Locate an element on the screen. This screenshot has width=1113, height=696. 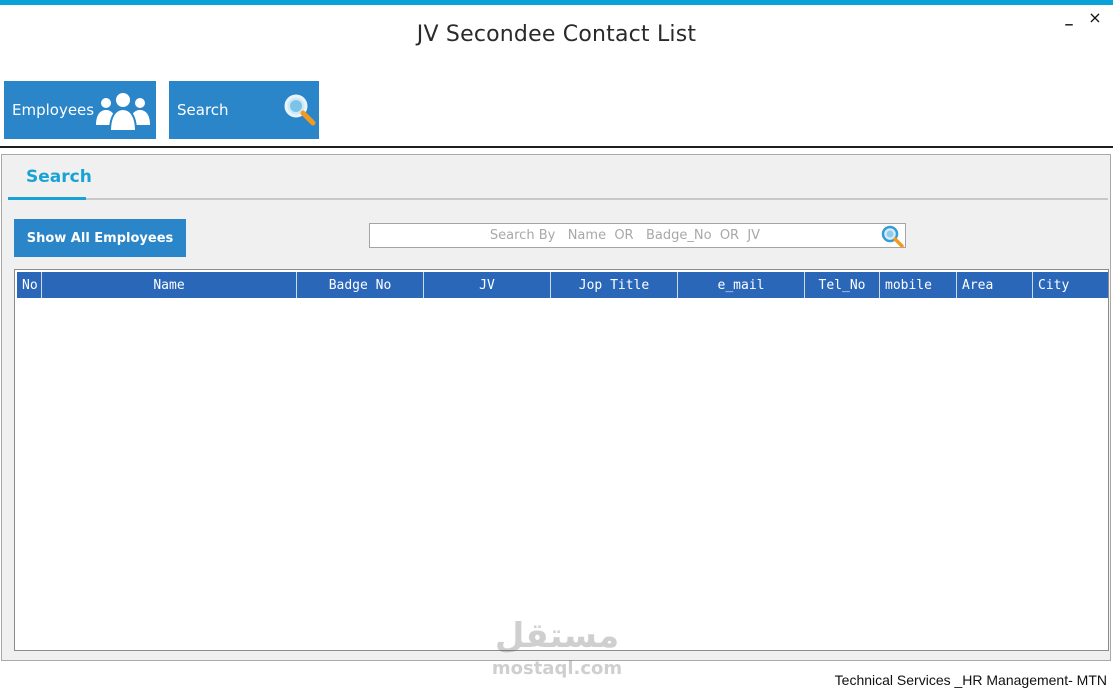
search-box is located at coordinates (637, 235).